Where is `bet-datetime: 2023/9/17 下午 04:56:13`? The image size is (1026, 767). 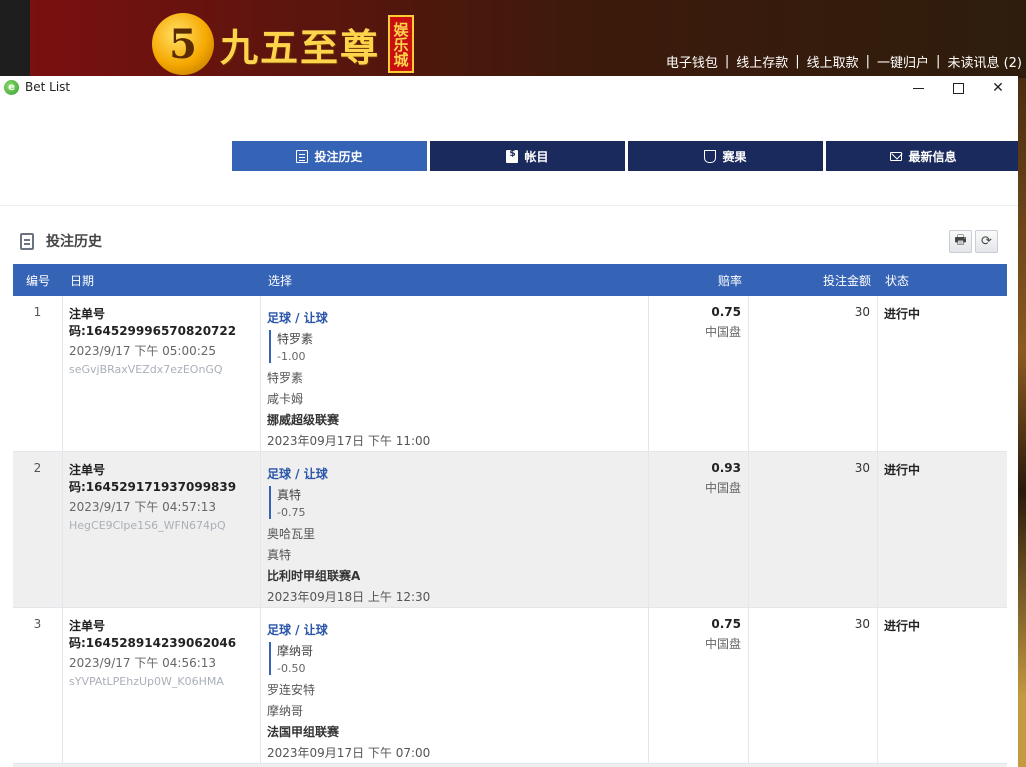 bet-datetime: 2023/9/17 下午 04:56:13 is located at coordinates (143, 663).